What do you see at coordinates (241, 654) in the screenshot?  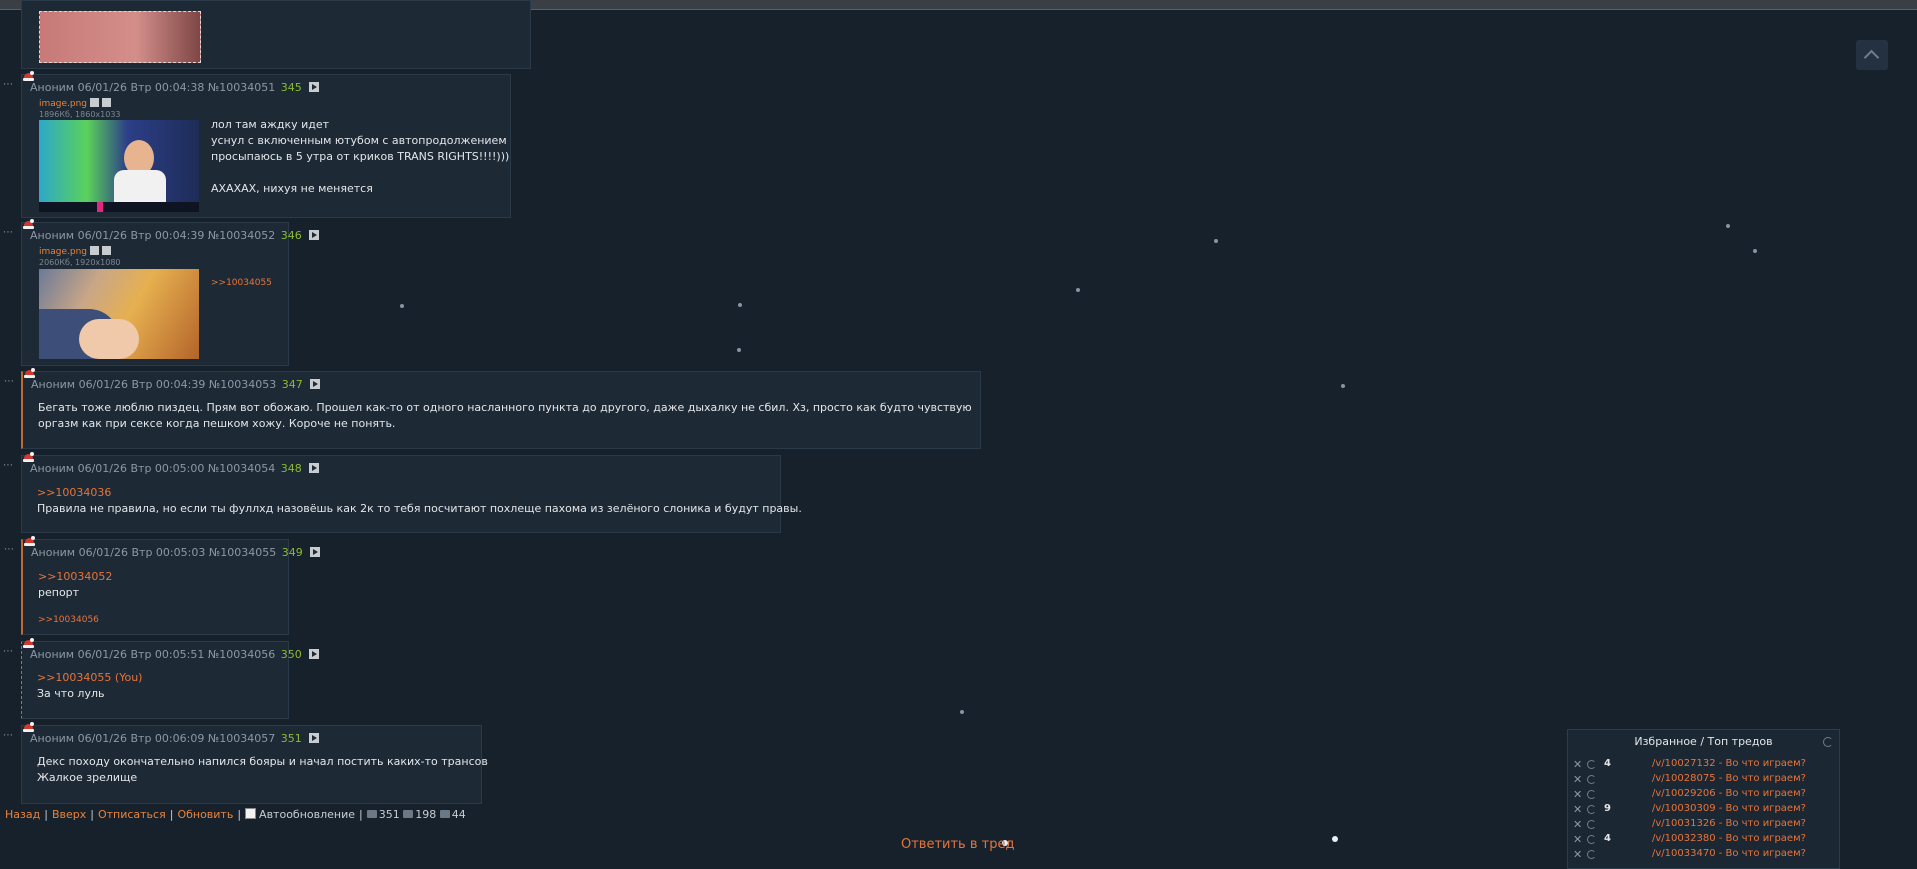 I see `post-number: №10034056` at bounding box center [241, 654].